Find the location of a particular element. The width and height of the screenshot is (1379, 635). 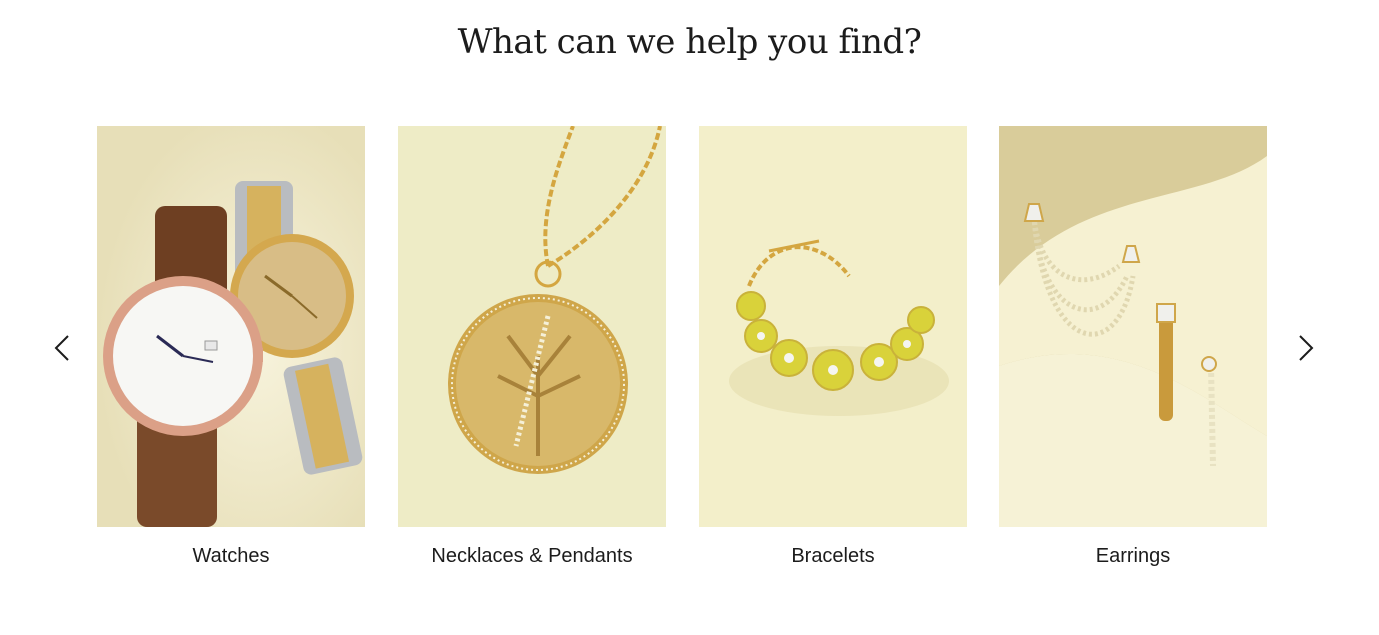

category-card-watches: Watches is located at coordinates (231, 347).